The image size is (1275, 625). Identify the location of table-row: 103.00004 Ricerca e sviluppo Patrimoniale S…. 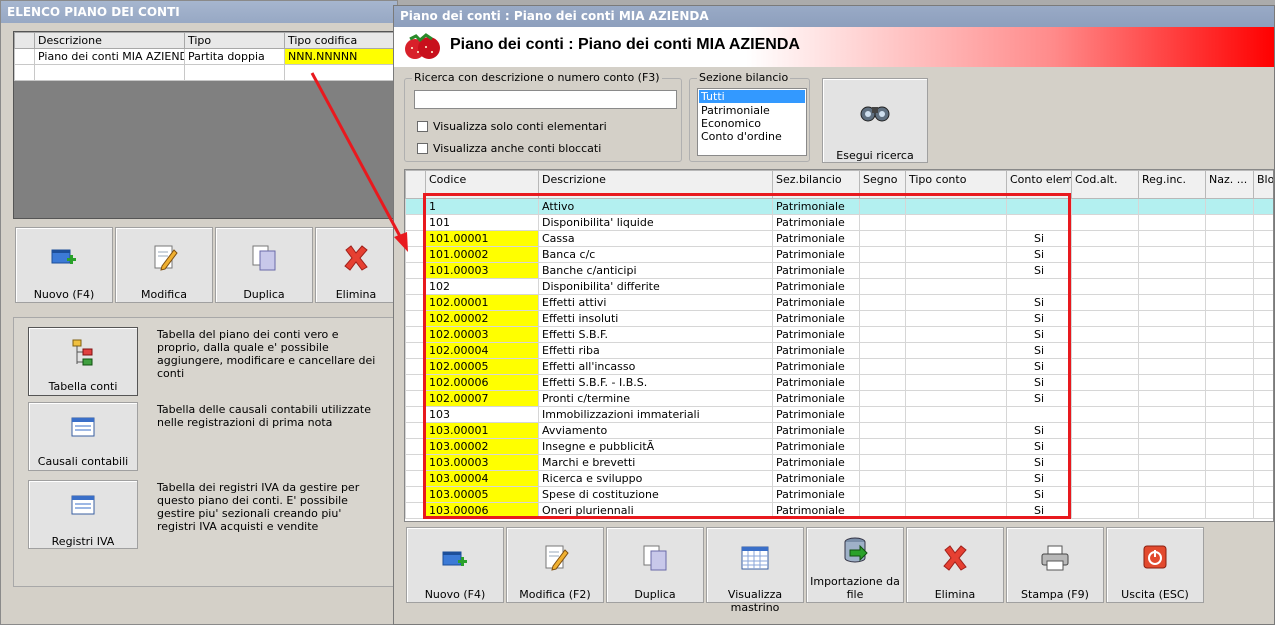
(839, 478).